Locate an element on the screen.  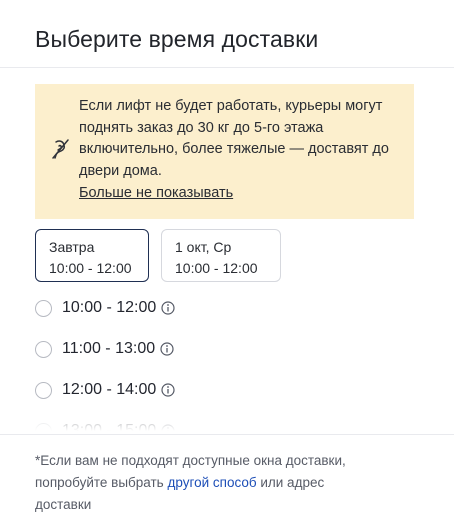
tab-oct-1: 1 окт, Ср 10:00 - 12:00 is located at coordinates (221, 255).